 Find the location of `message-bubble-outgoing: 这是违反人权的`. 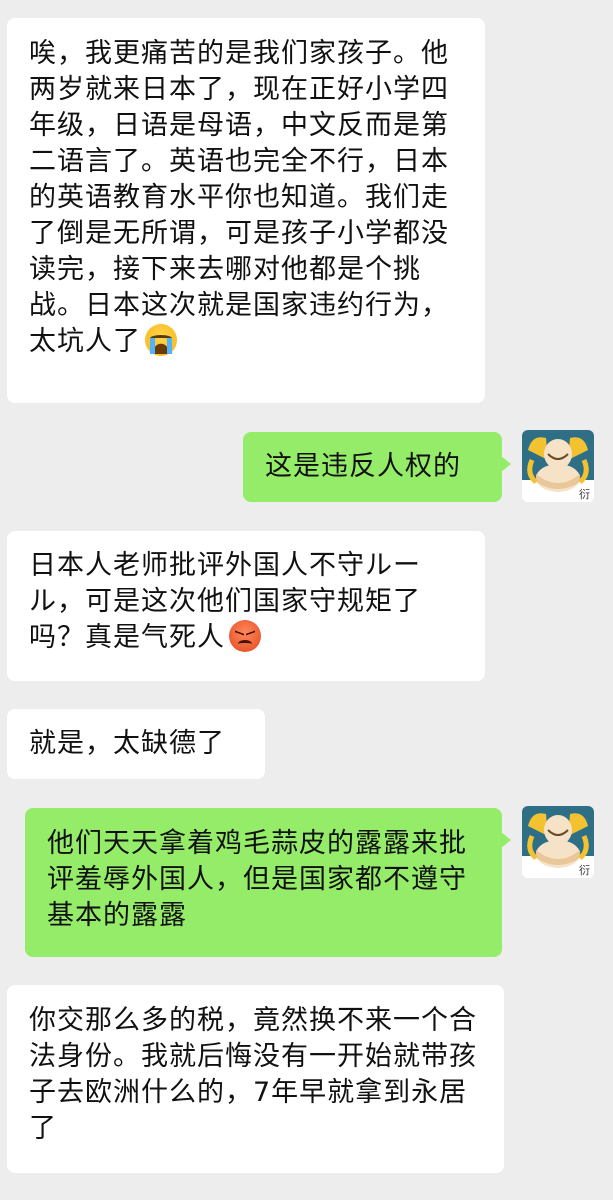

message-bubble-outgoing: 这是违反人权的 is located at coordinates (377, 467).